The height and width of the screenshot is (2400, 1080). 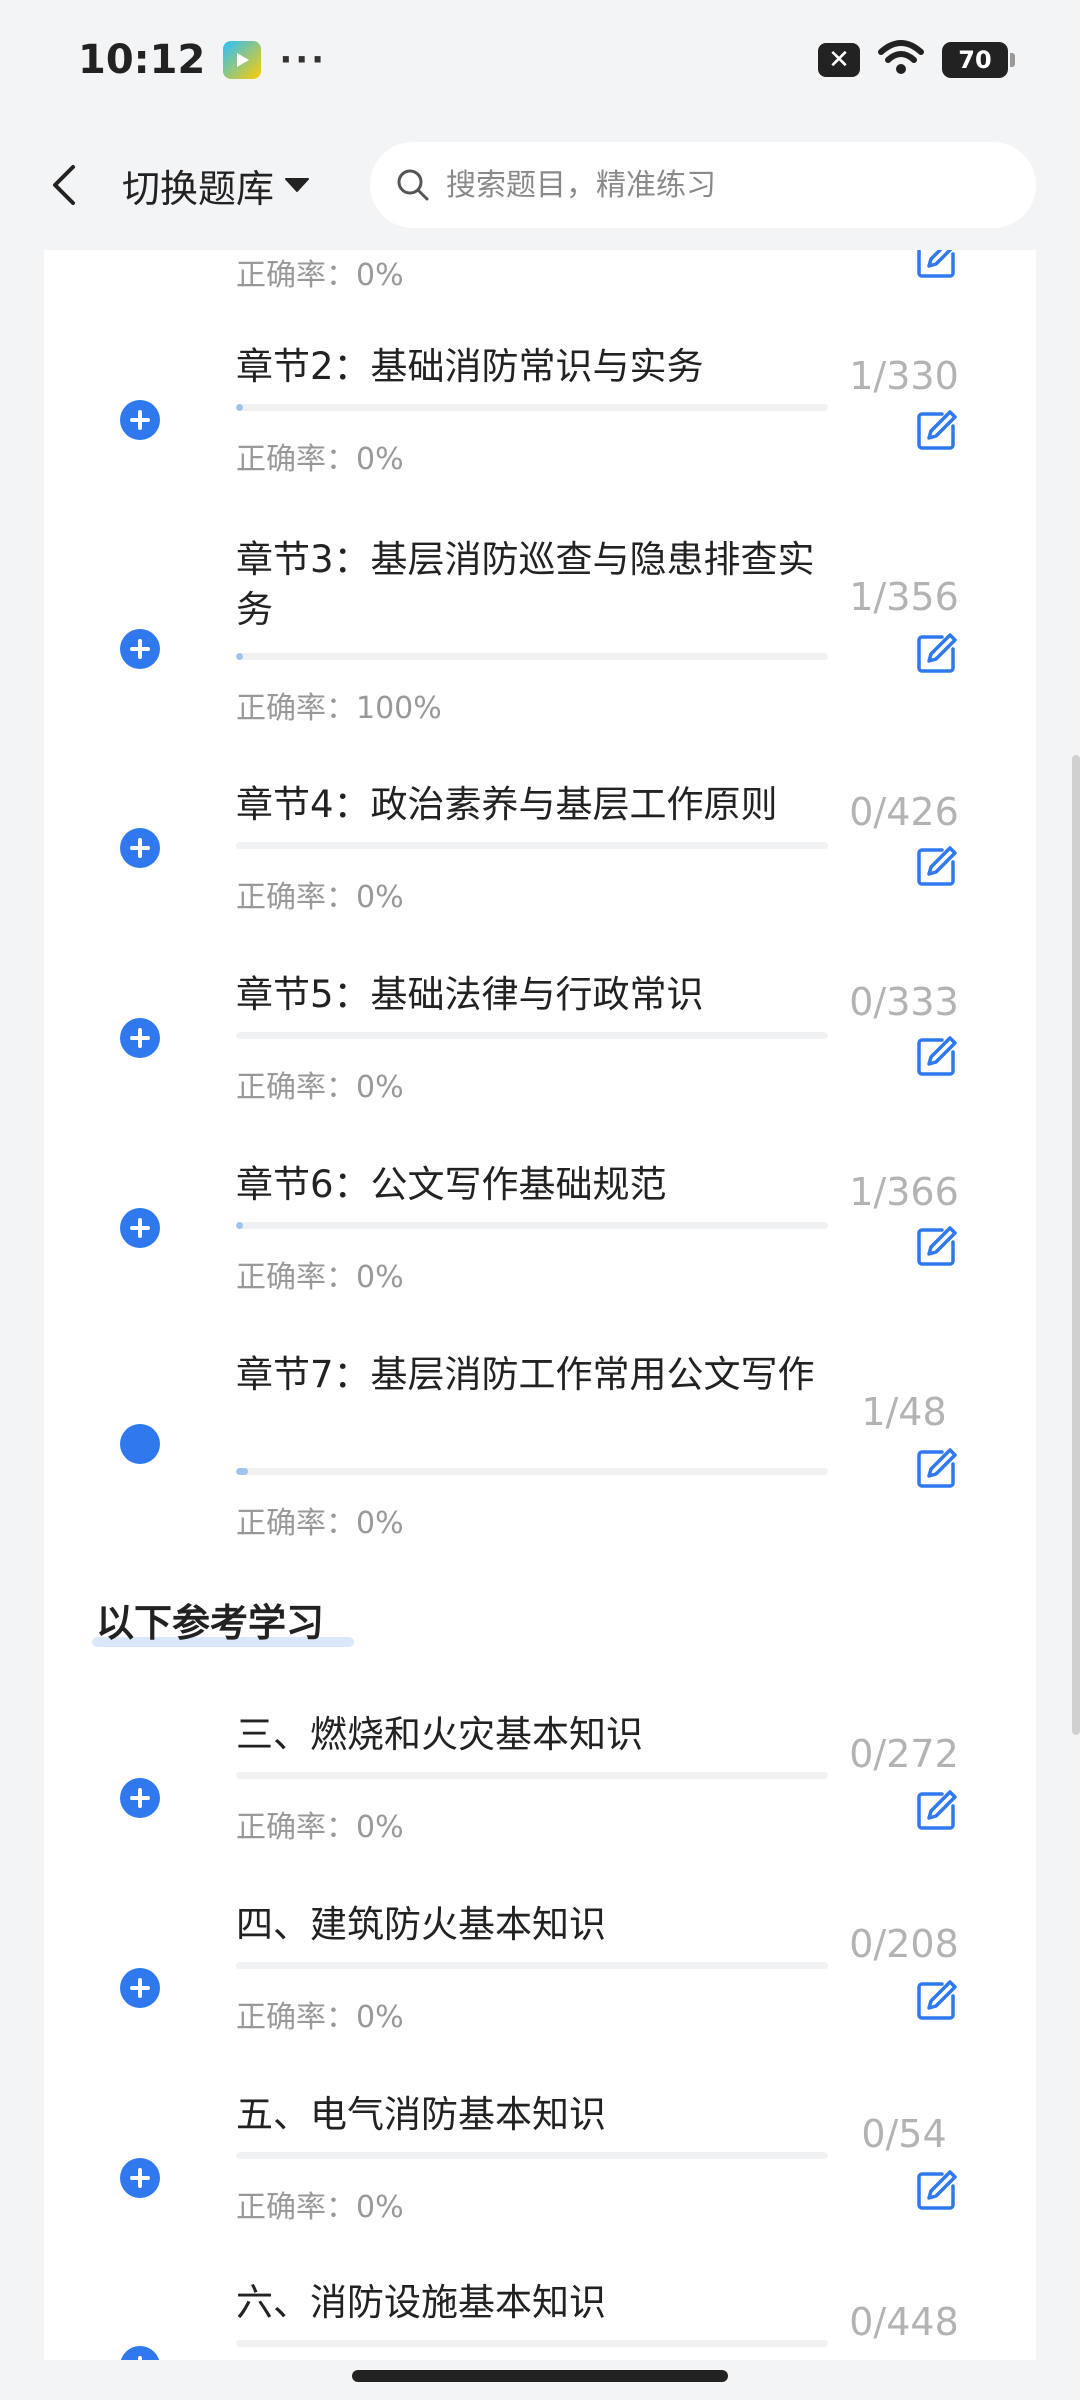 I want to click on search-box, so click(x=703, y=185).